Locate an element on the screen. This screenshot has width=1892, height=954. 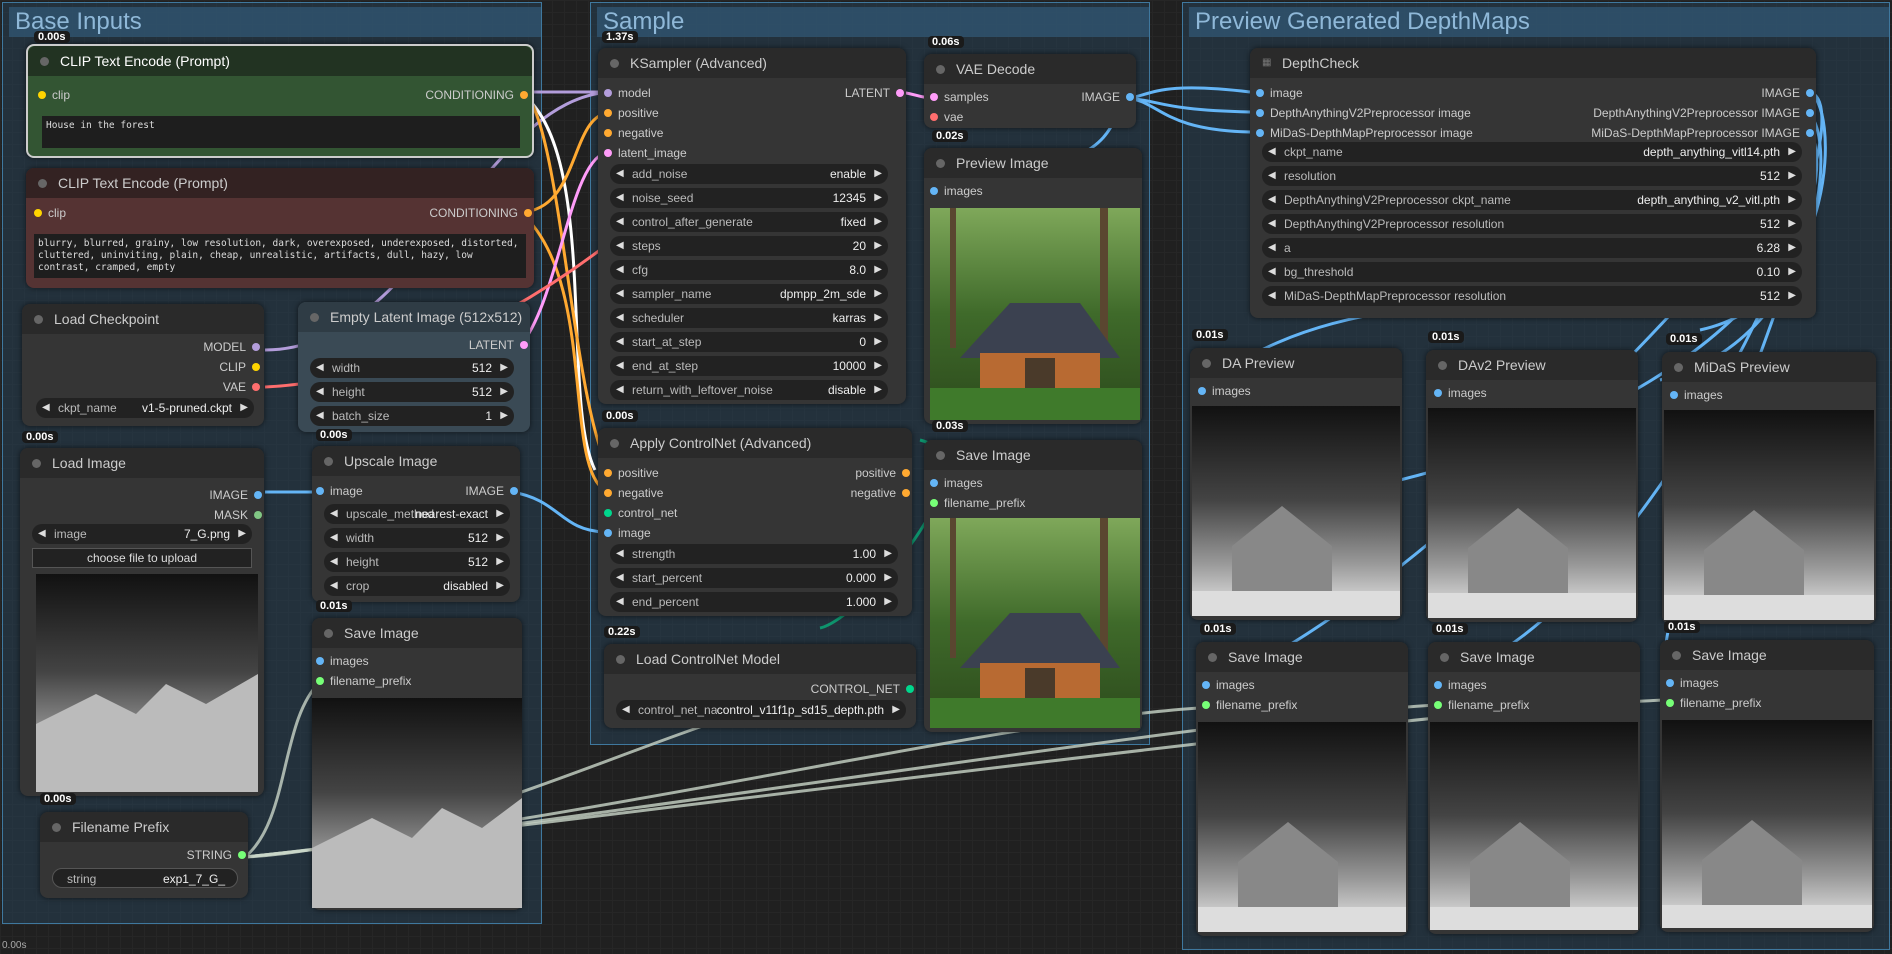
latent-image-input: latent_image is located at coordinates (645, 153).